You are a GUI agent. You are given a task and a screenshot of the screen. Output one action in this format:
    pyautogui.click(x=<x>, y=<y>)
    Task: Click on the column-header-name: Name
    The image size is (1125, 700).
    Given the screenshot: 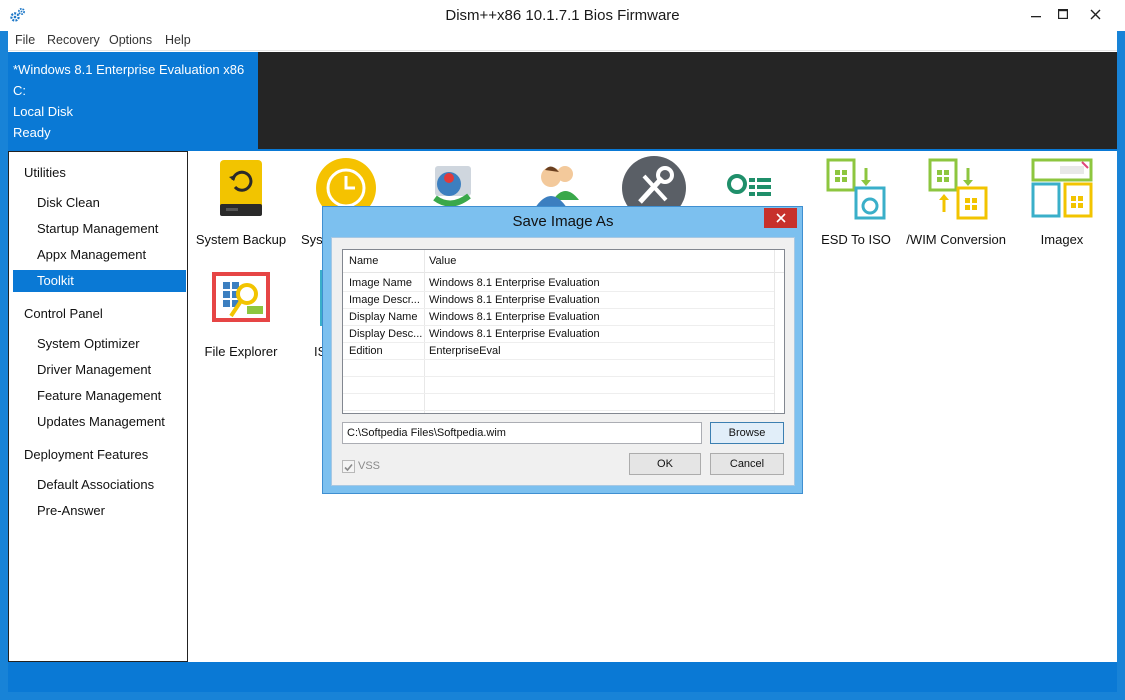 What is the action you would take?
    pyautogui.click(x=363, y=261)
    